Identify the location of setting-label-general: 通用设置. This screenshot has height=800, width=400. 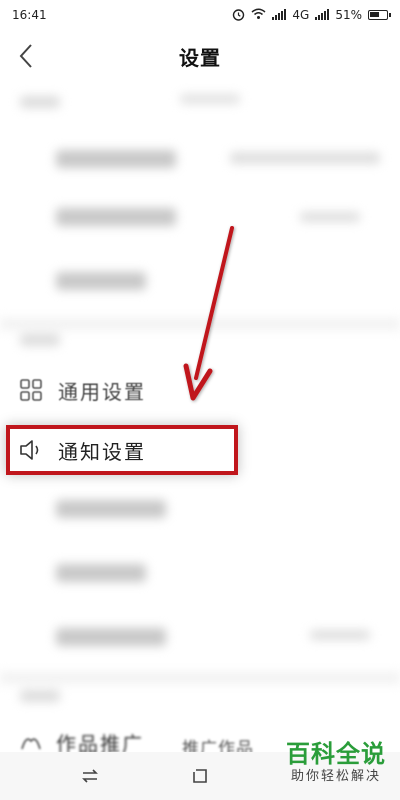
(102, 391).